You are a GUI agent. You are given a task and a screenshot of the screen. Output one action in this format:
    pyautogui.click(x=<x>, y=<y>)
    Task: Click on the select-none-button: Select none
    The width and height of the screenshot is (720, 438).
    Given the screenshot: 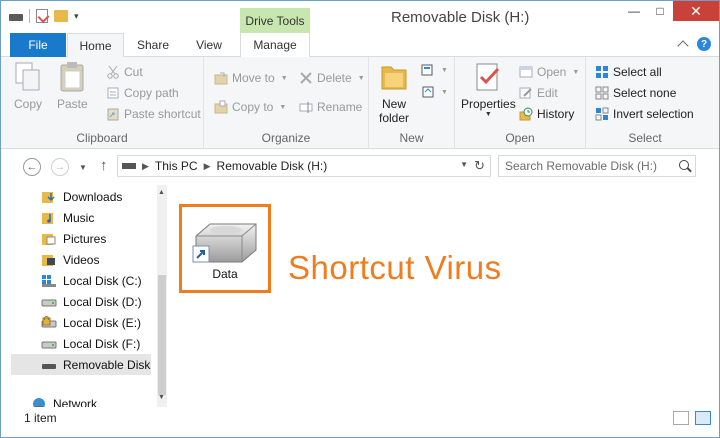 What is the action you would take?
    pyautogui.click(x=635, y=93)
    